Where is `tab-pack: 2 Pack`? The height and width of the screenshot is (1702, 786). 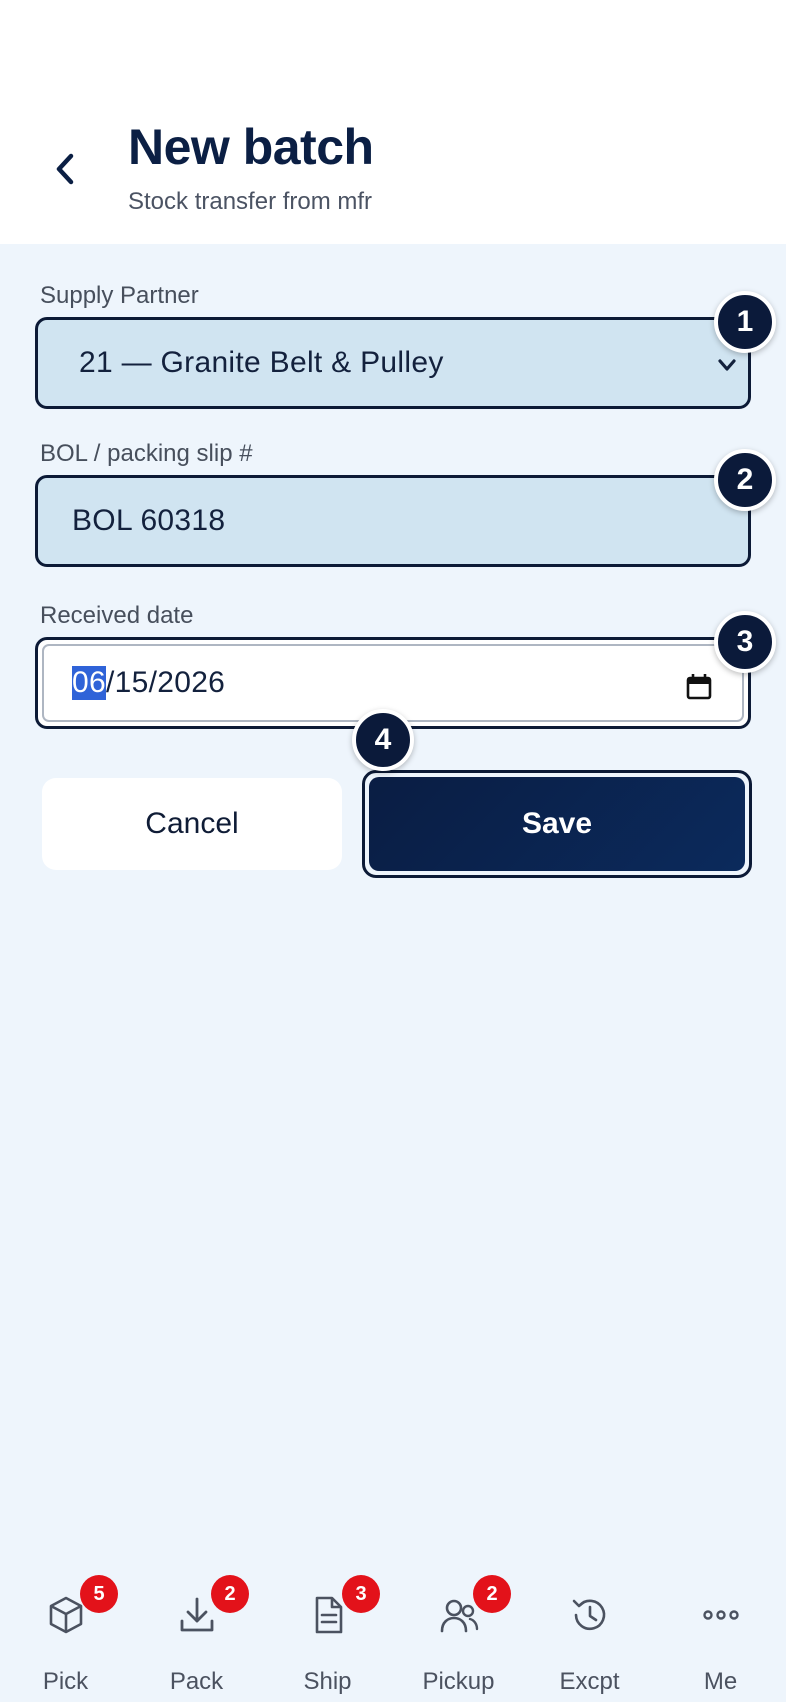
tab-pack: 2 Pack is located at coordinates (196, 1635).